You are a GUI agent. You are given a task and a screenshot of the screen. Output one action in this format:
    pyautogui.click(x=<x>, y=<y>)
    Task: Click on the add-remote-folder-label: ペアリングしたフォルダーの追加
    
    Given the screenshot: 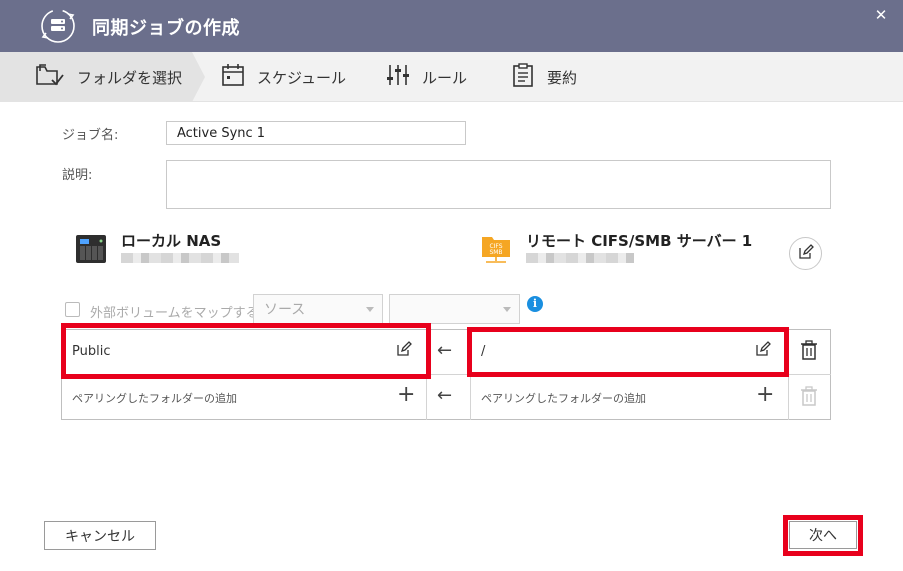 What is the action you would take?
    pyautogui.click(x=563, y=398)
    